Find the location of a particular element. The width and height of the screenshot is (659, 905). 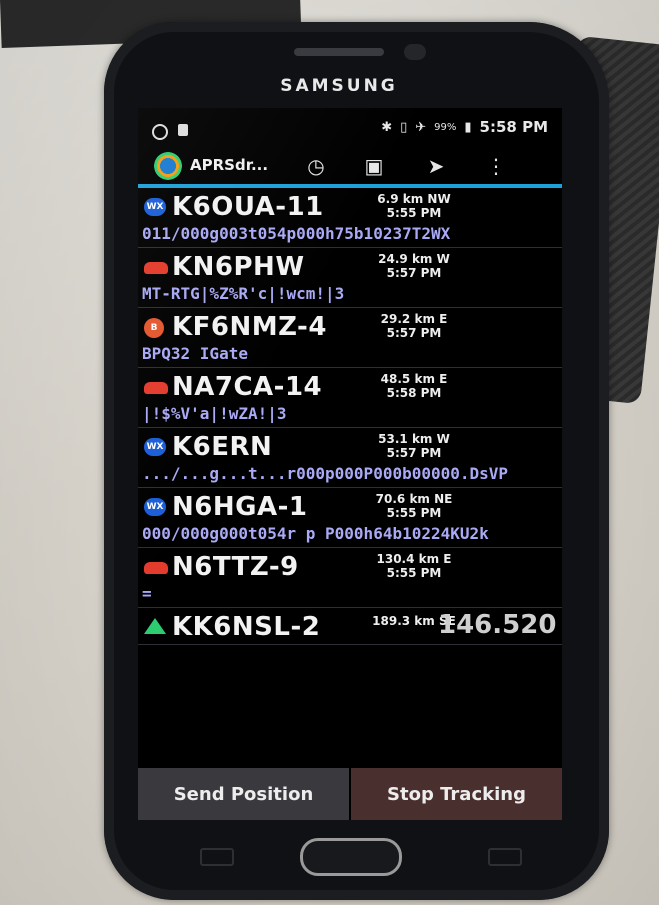

station-header-row: NA7CA-14 48.5 km E 5:58 PM is located at coordinates (350, 387).